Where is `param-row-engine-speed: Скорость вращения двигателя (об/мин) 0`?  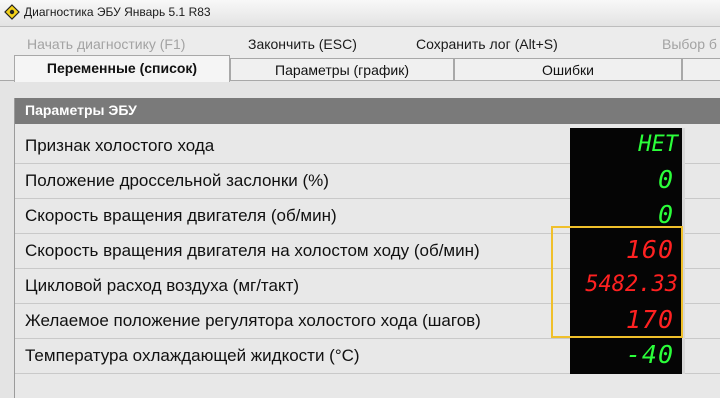
param-row-engine-speed: Скорость вращения двигателя (об/мин) 0 is located at coordinates (367, 216).